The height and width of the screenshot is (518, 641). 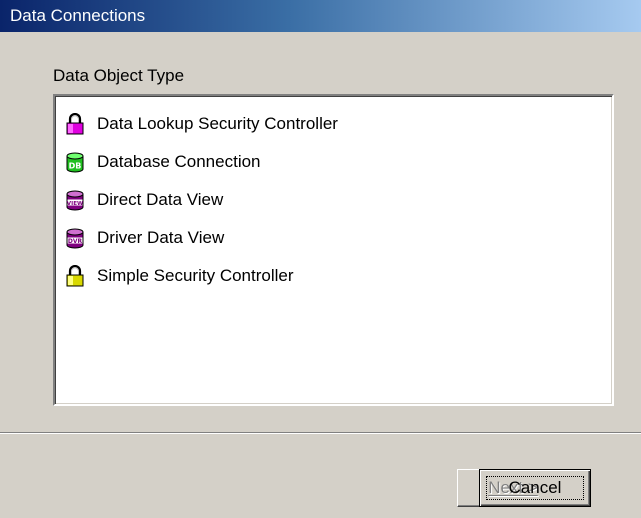 I want to click on svg-text: DVR, so click(x=75, y=241).